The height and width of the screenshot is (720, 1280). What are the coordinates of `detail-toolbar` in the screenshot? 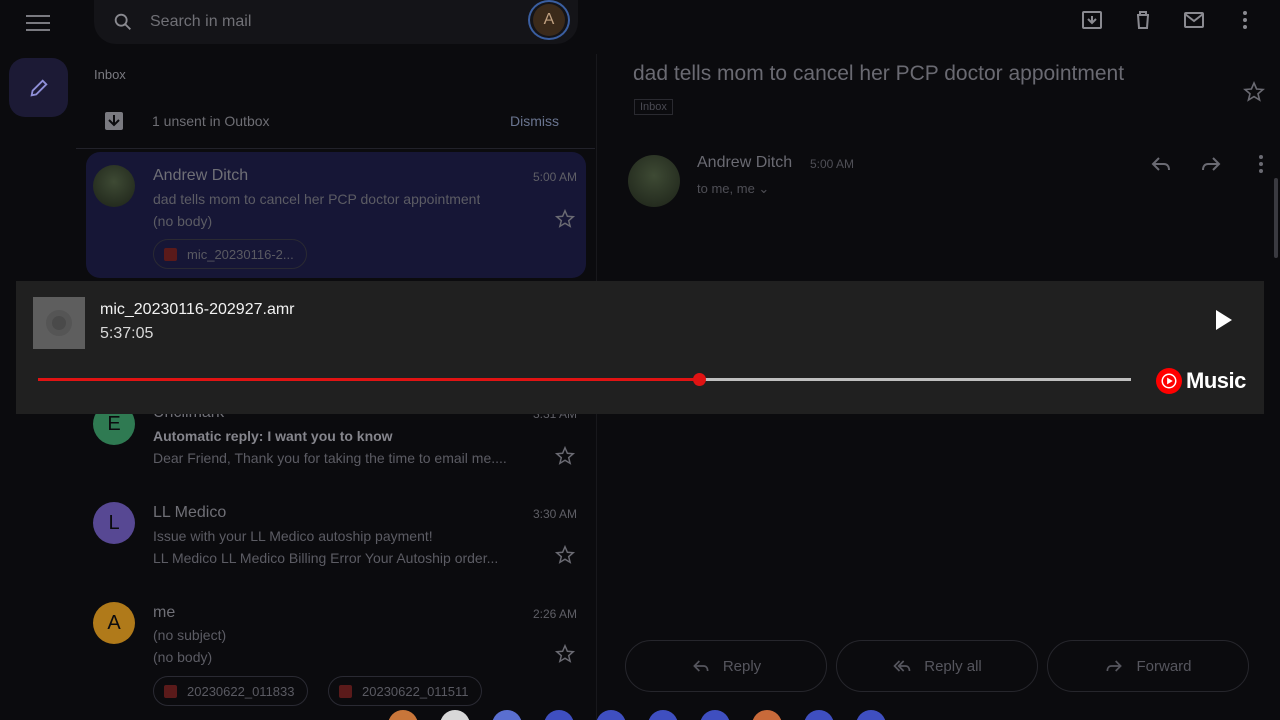 It's located at (1155, 20).